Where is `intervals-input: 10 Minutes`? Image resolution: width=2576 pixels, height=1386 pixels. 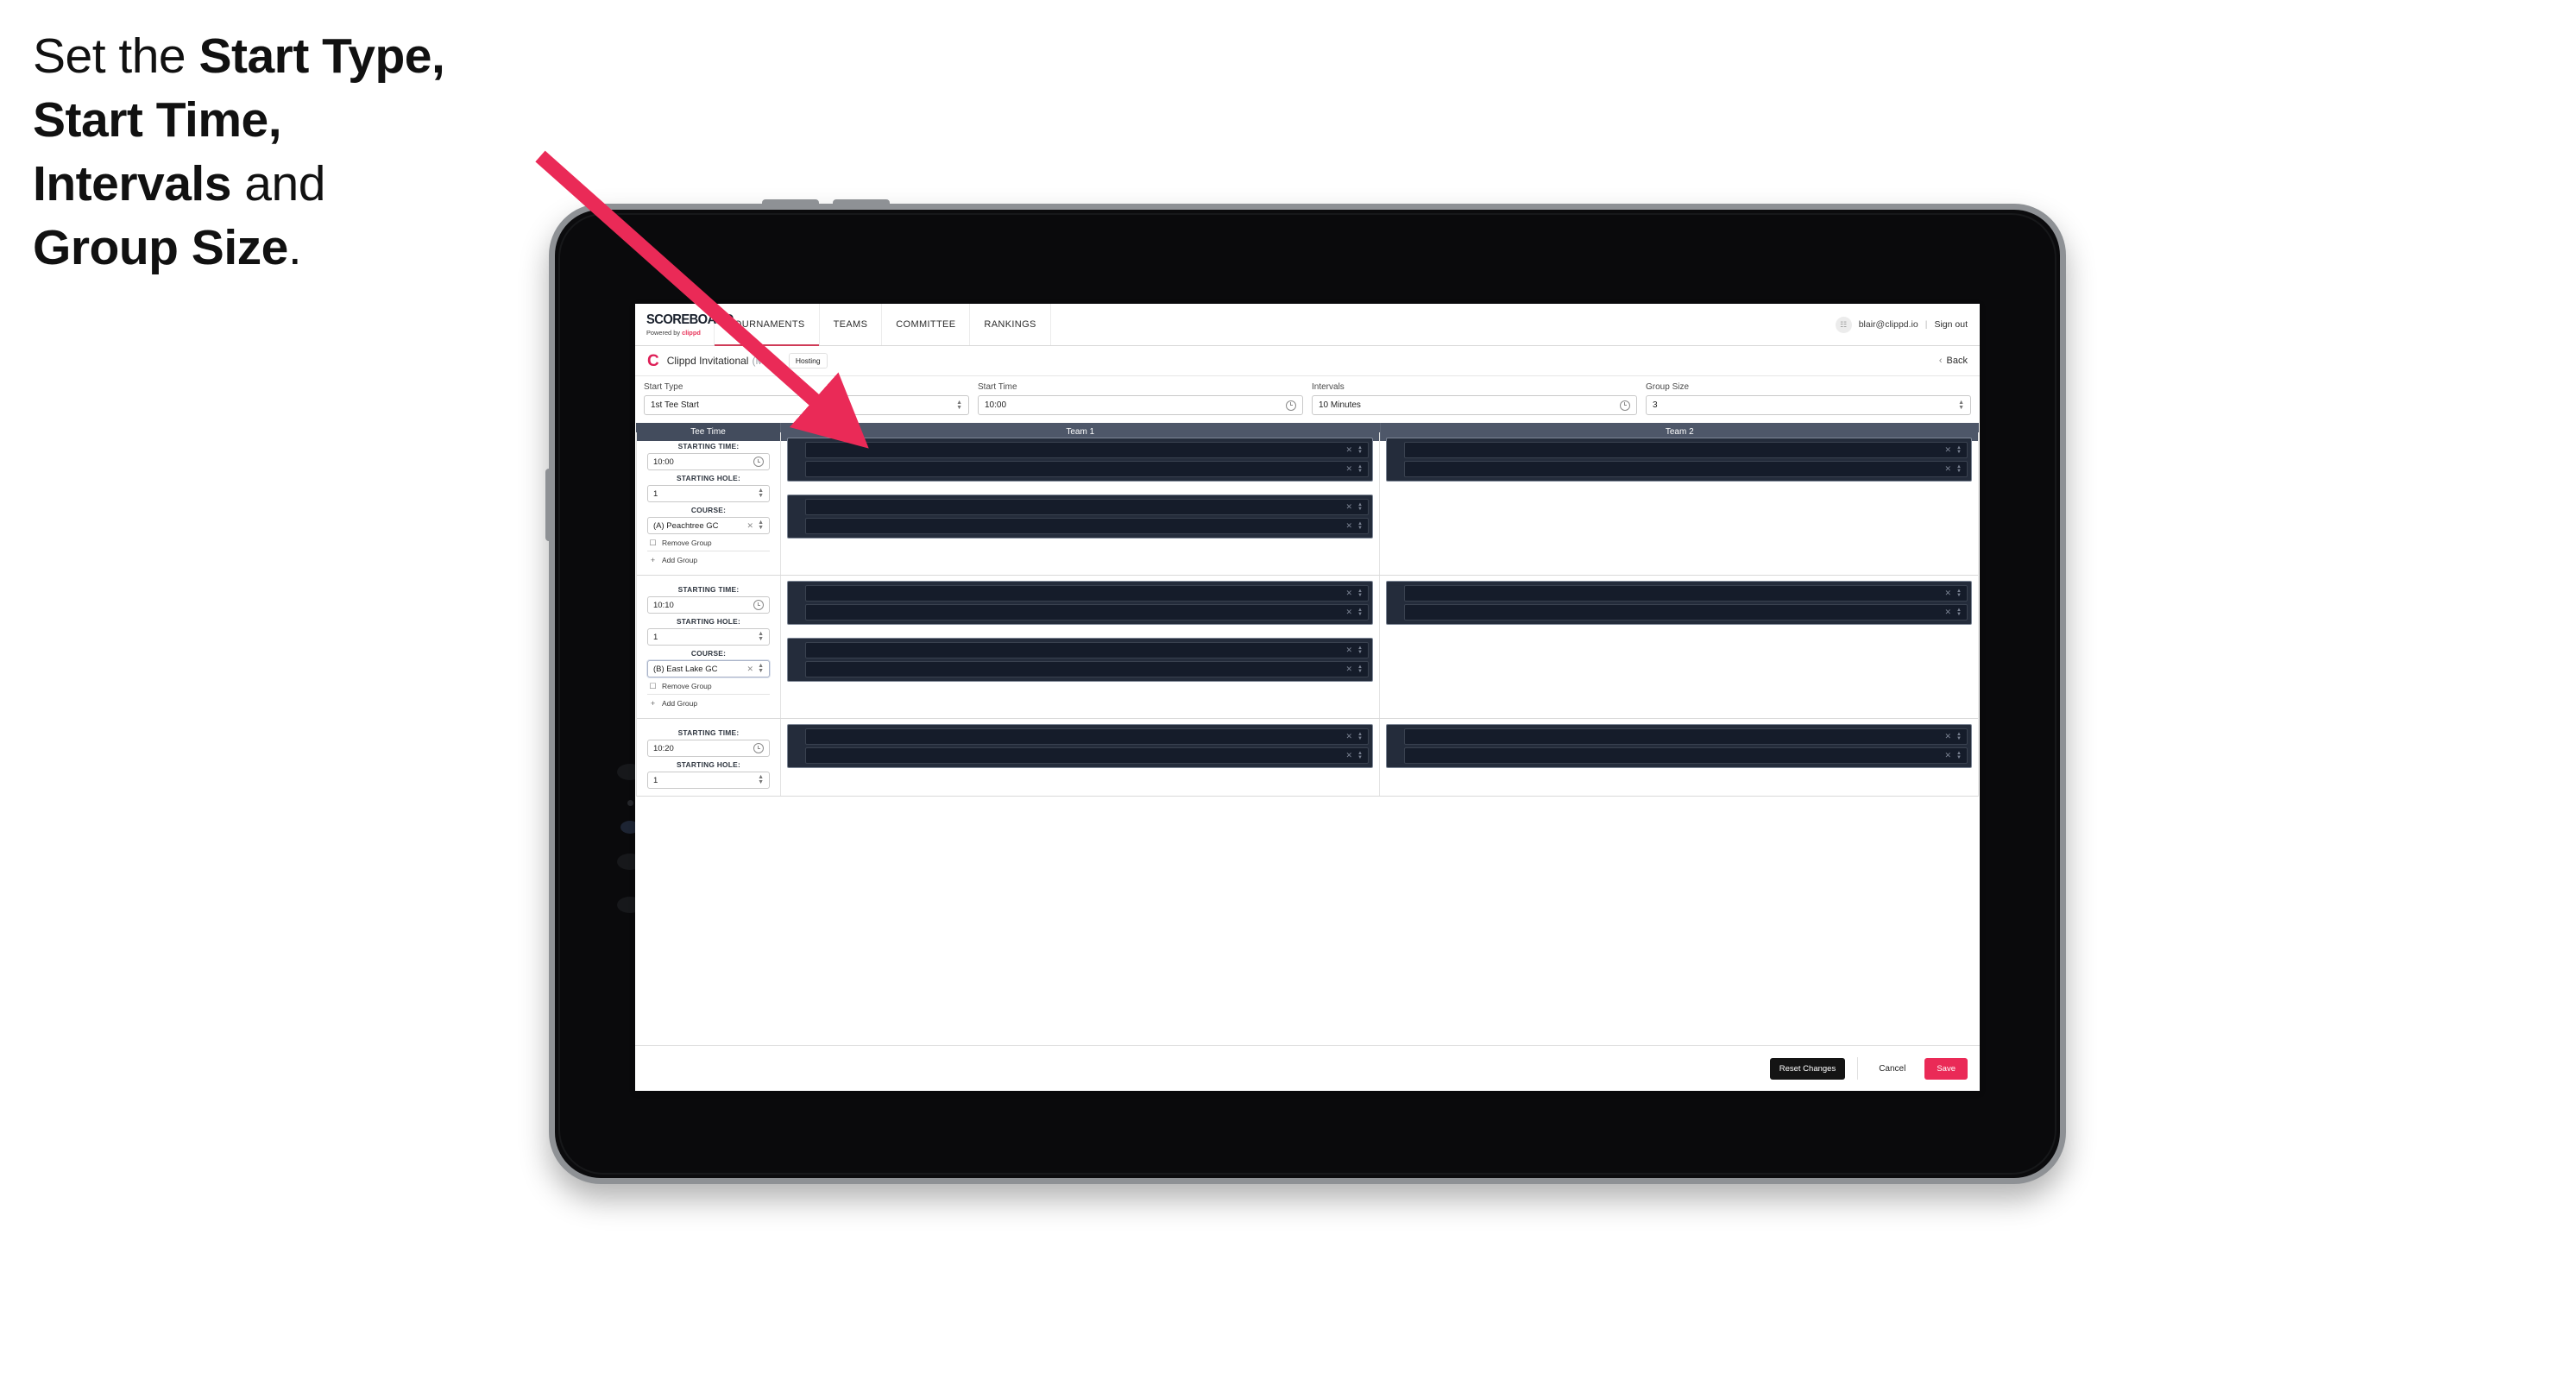
intervals-input: 10 Minutes is located at coordinates (1474, 405).